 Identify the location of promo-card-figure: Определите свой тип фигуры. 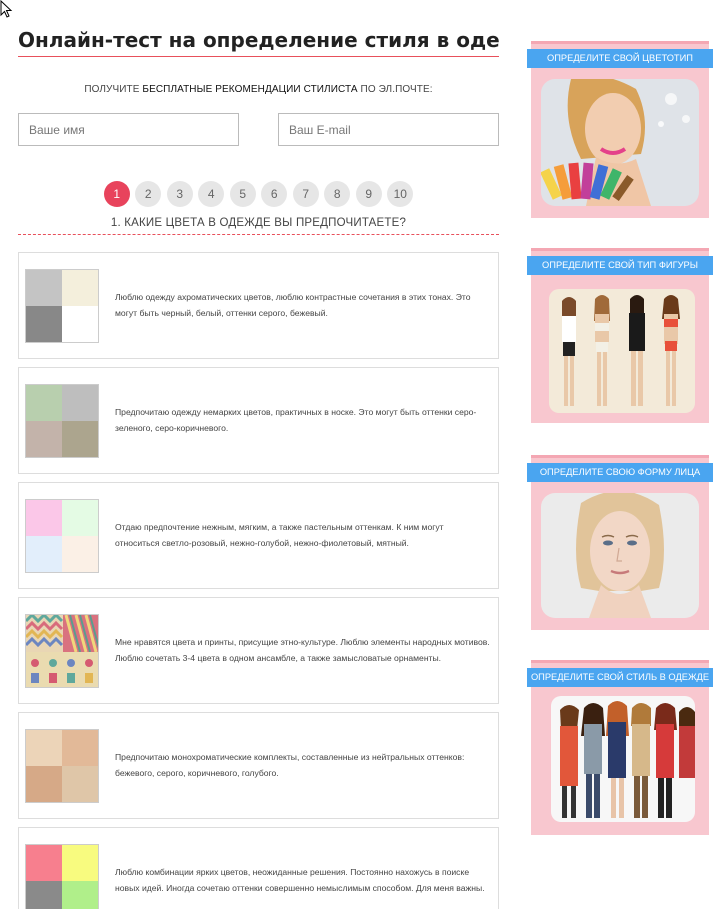
(620, 335).